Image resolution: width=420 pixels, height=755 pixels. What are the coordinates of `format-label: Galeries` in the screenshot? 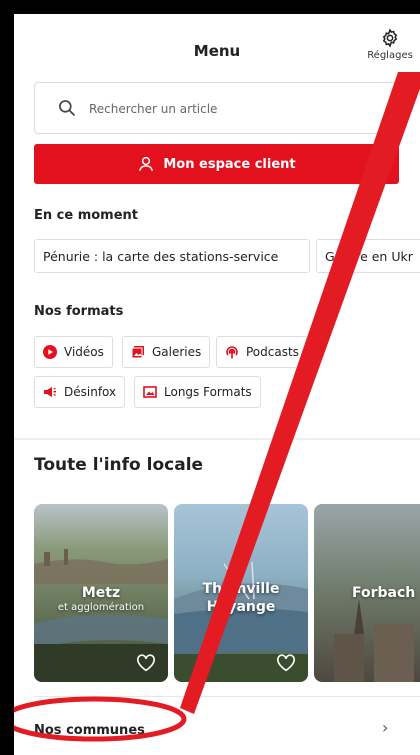 It's located at (177, 352).